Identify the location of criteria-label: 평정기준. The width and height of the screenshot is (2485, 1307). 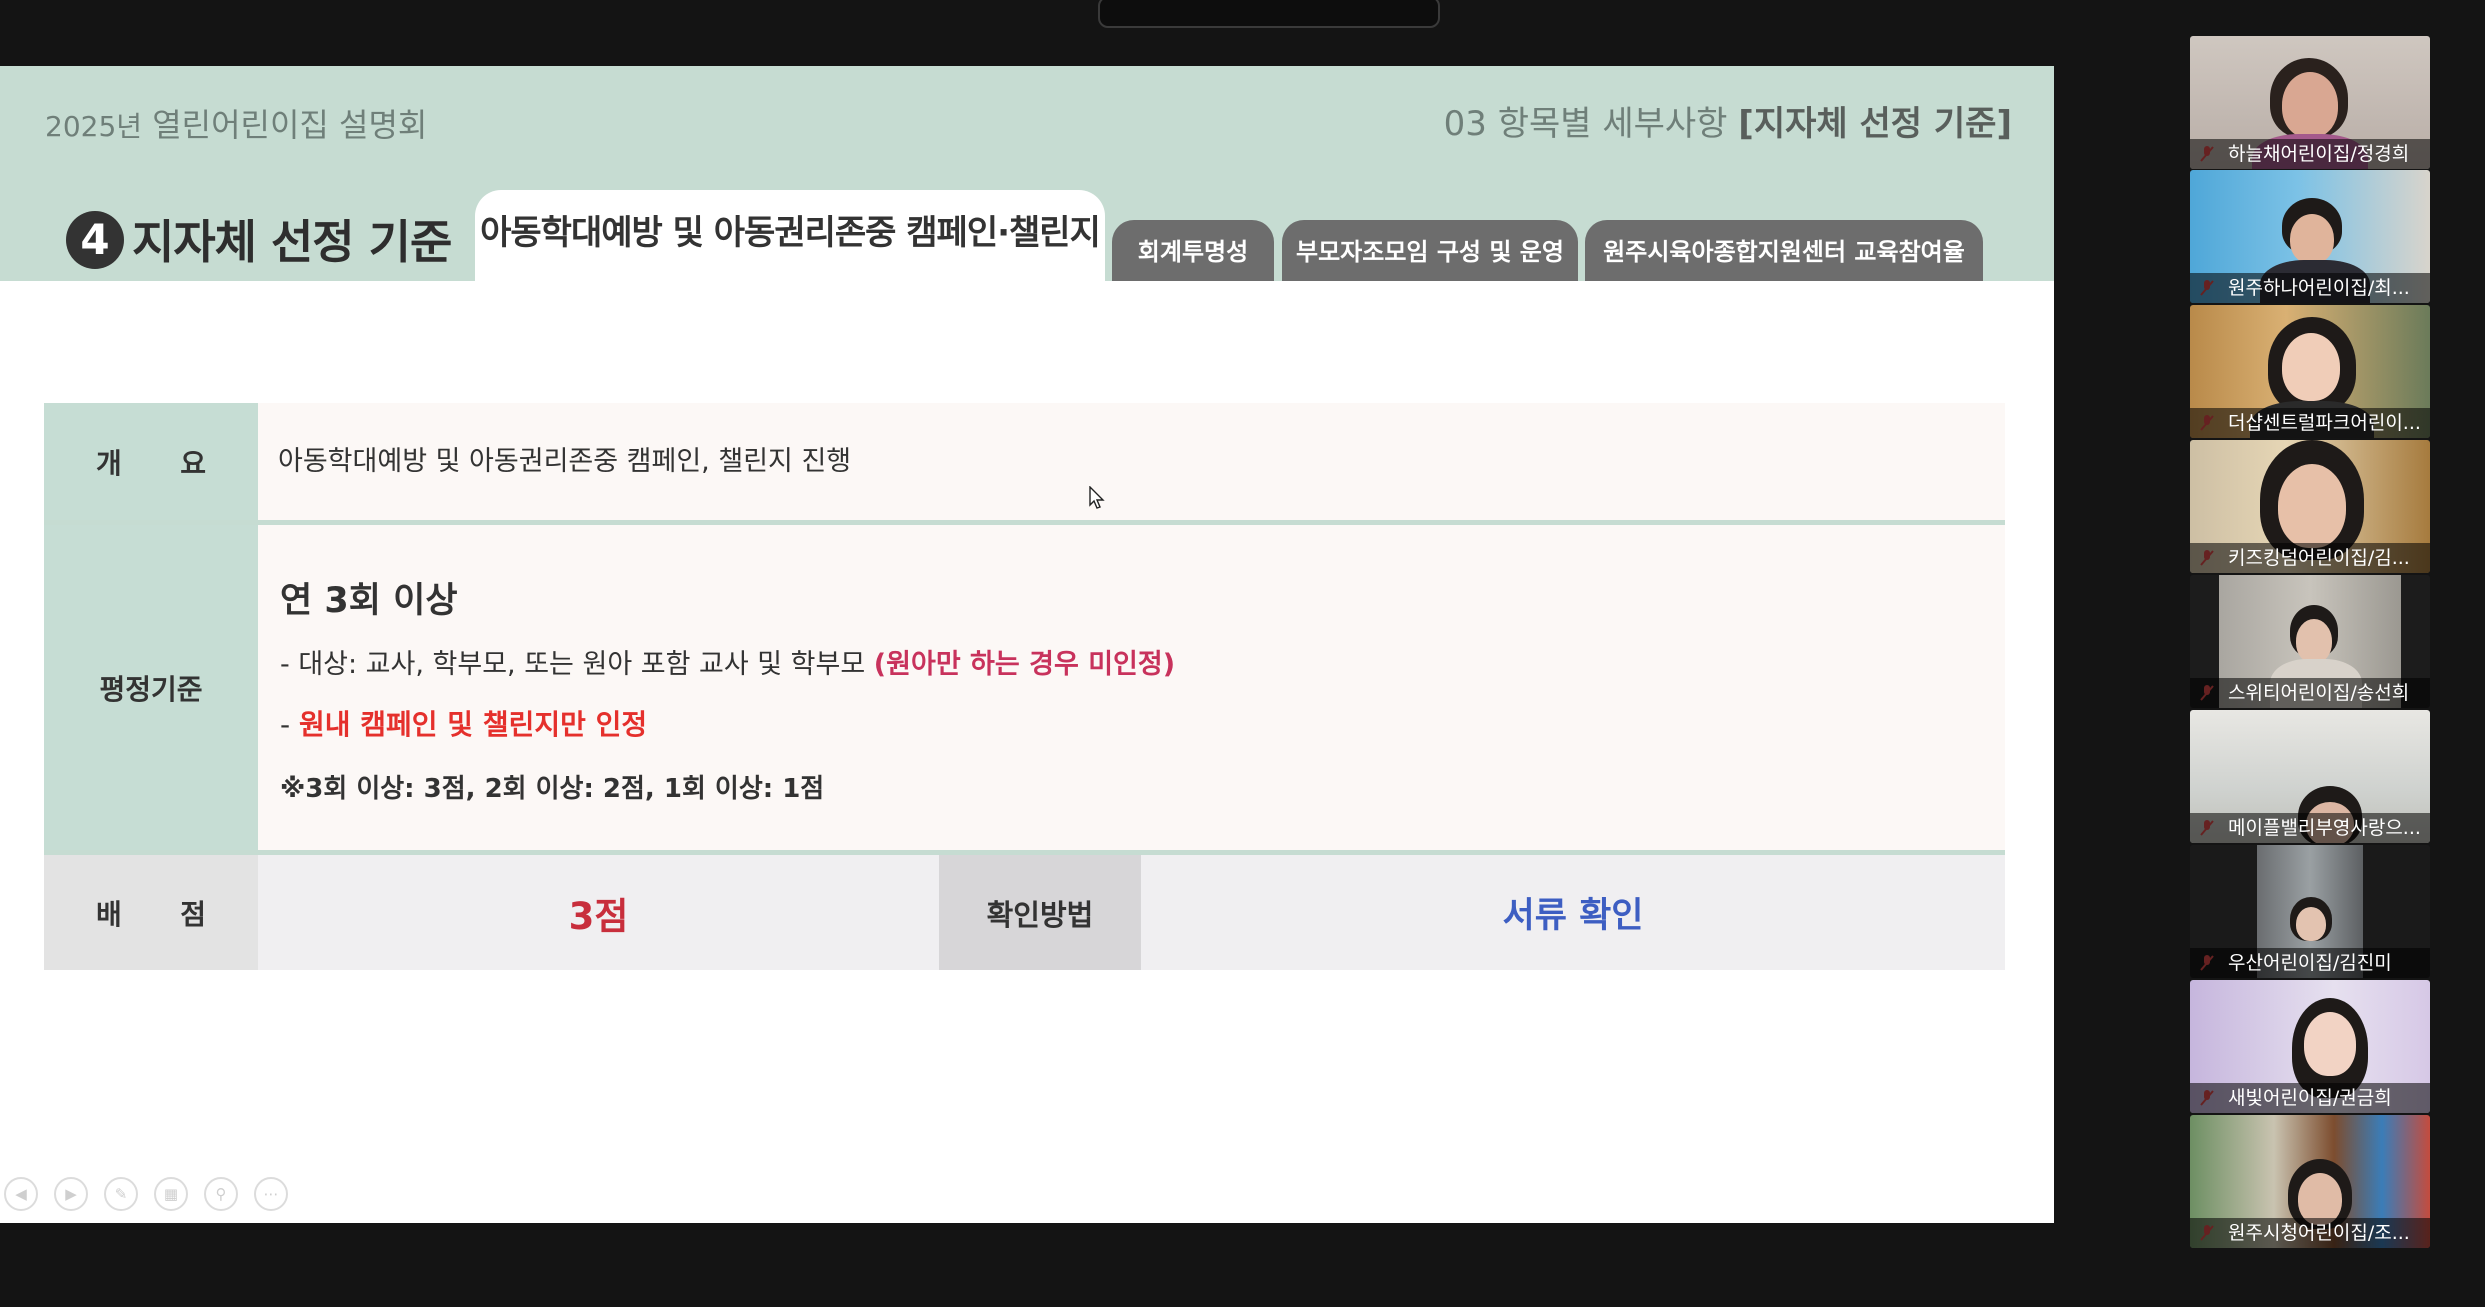
(151, 687).